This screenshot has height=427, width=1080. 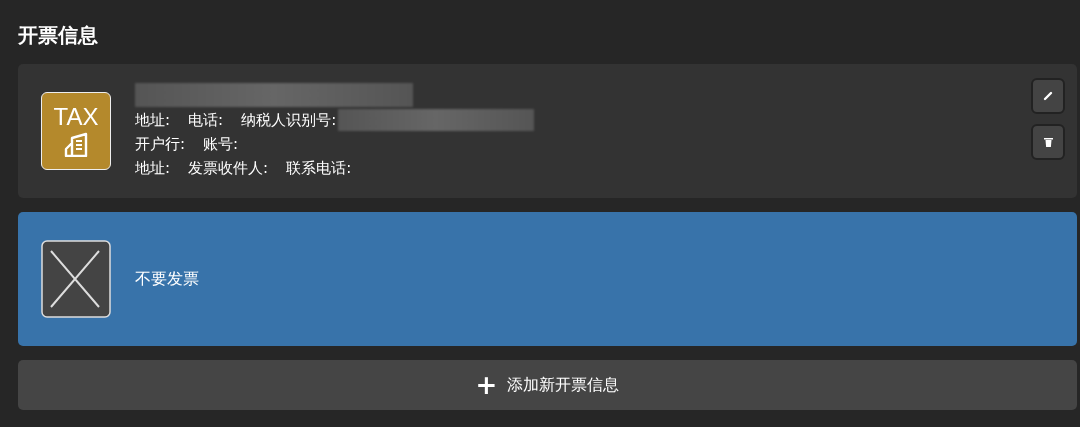 I want to click on trash-icon, so click(x=1048, y=142).